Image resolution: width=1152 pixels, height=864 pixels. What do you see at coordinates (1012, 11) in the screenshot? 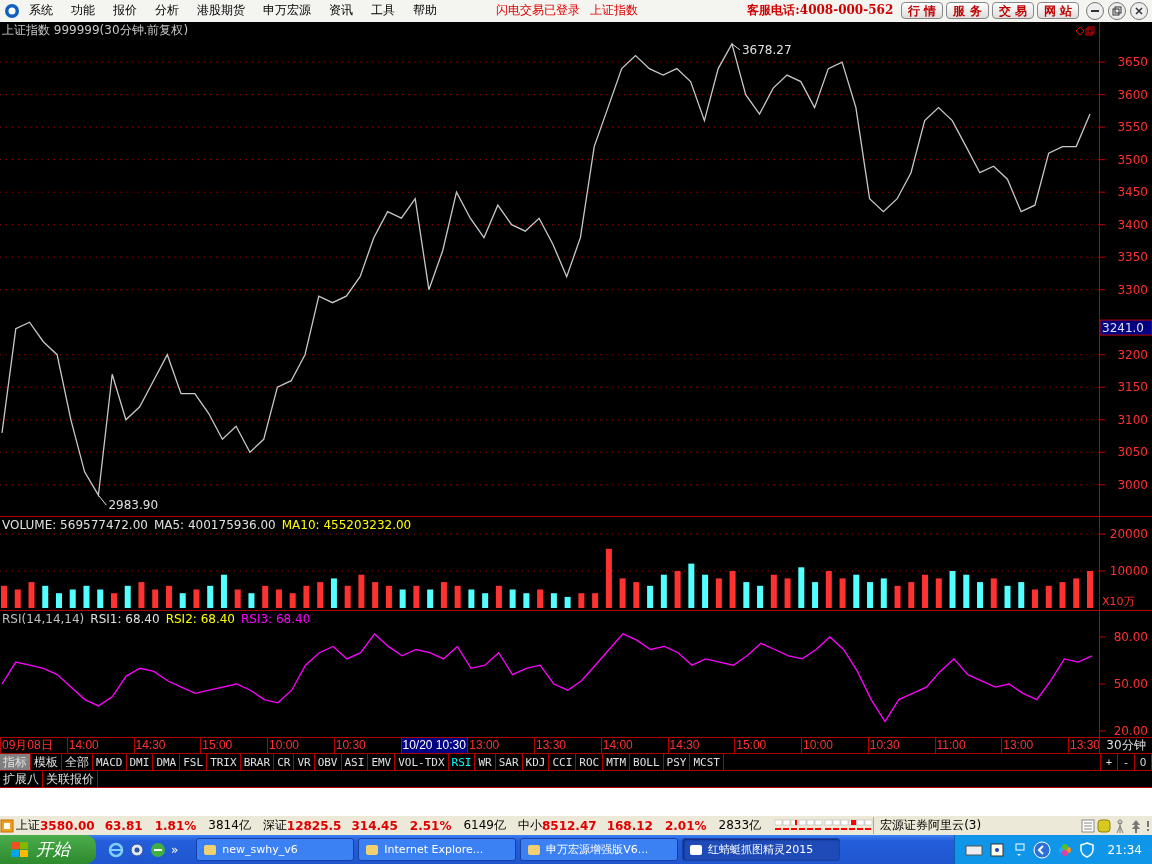
I see `nav-button: 交 易` at bounding box center [1012, 11].